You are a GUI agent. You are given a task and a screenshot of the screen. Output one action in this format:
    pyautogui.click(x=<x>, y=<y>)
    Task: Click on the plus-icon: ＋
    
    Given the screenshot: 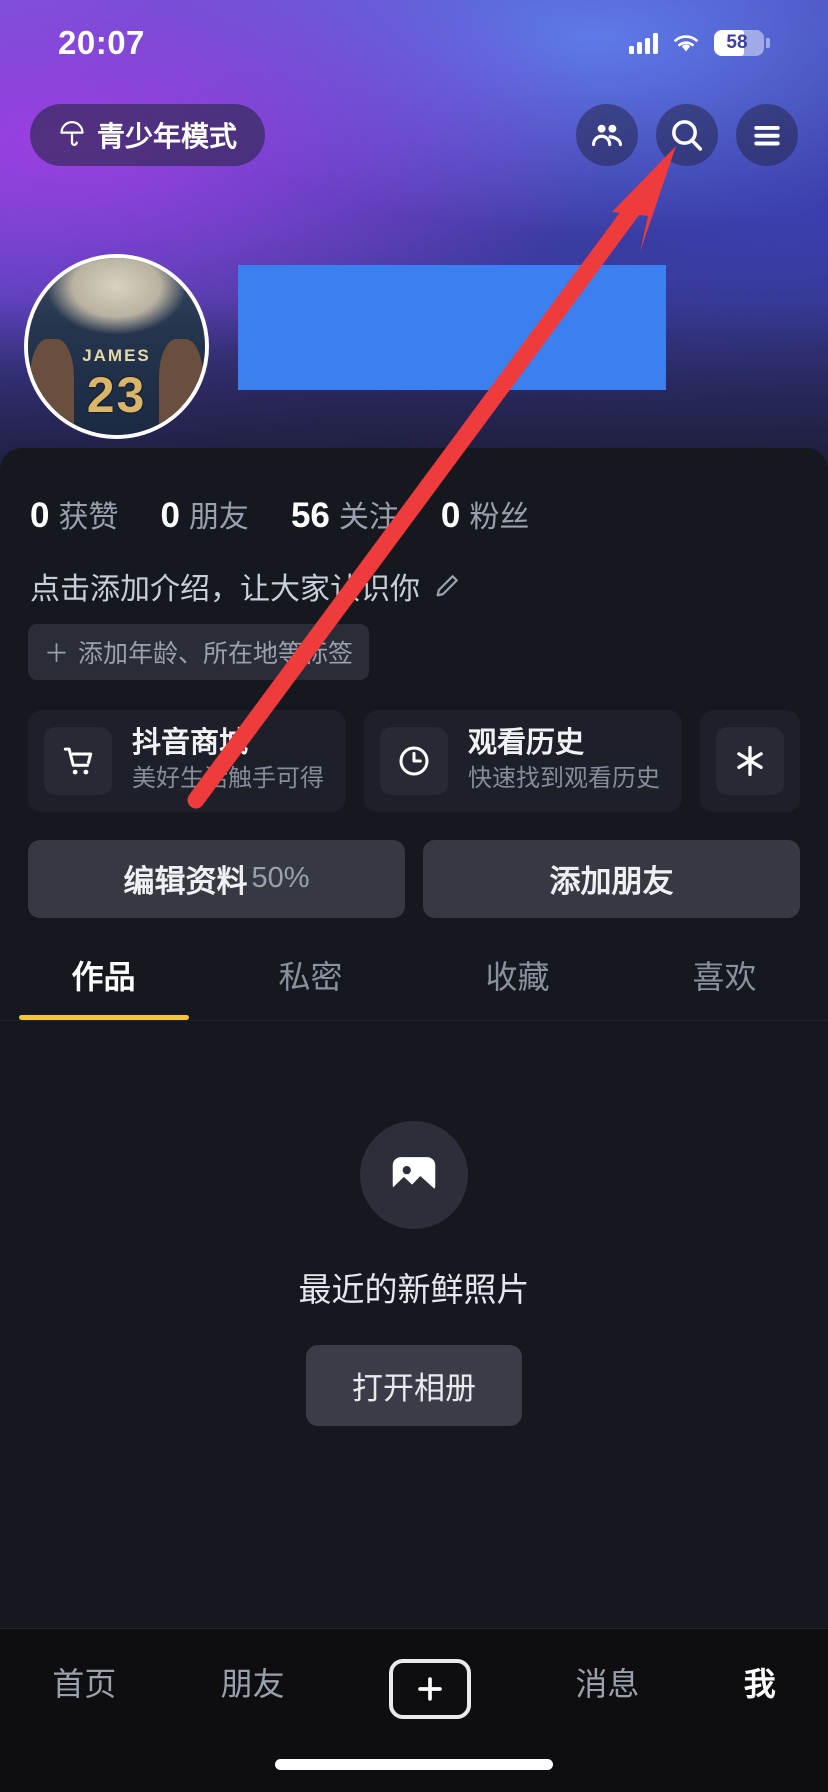 What is the action you would take?
    pyautogui.click(x=57, y=654)
    